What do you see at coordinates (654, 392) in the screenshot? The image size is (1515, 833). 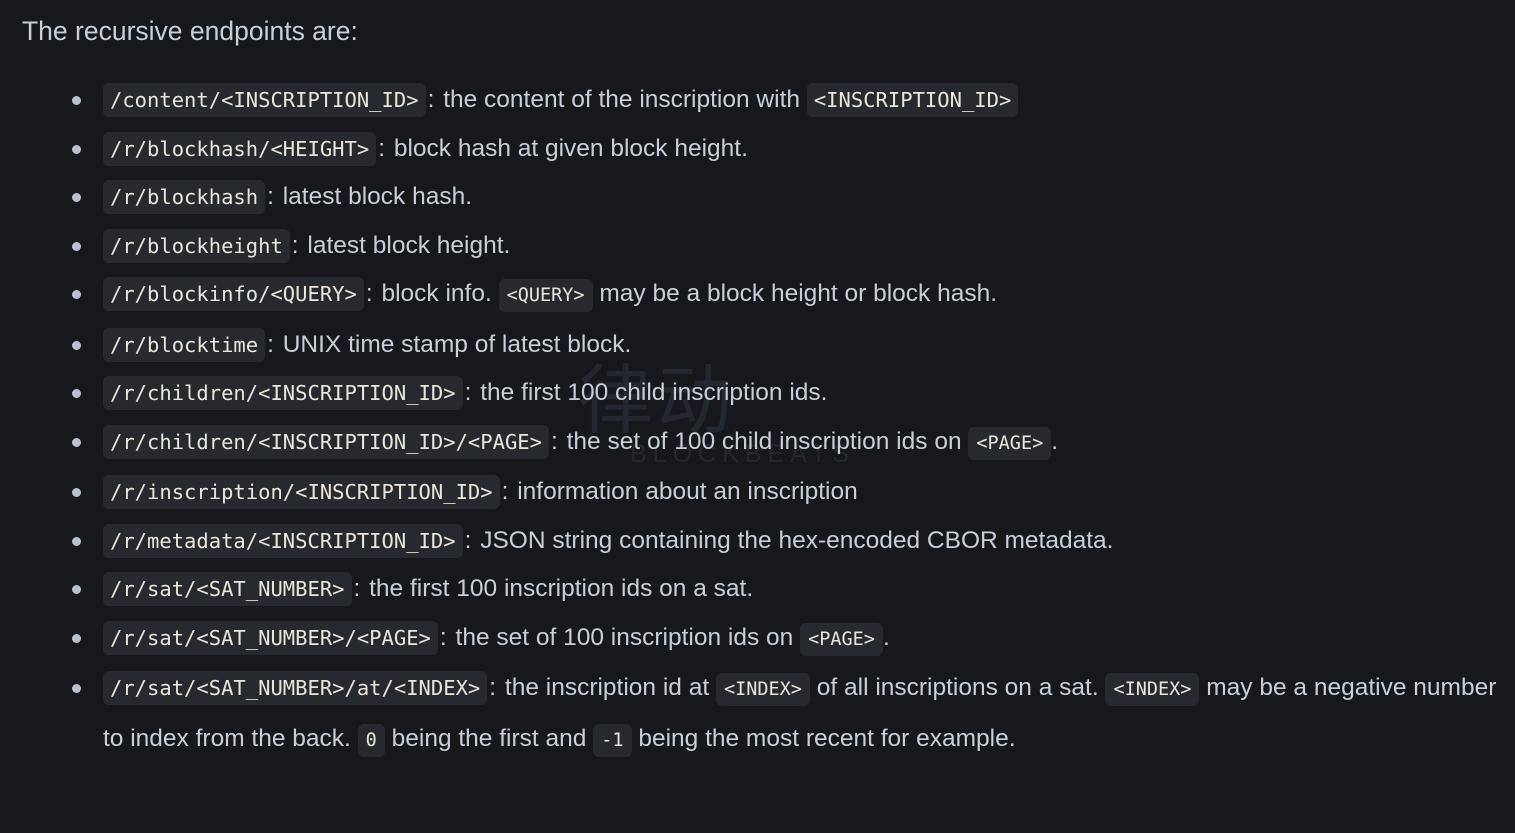 I see `endpoint-description: the first 100 child inscription ids.` at bounding box center [654, 392].